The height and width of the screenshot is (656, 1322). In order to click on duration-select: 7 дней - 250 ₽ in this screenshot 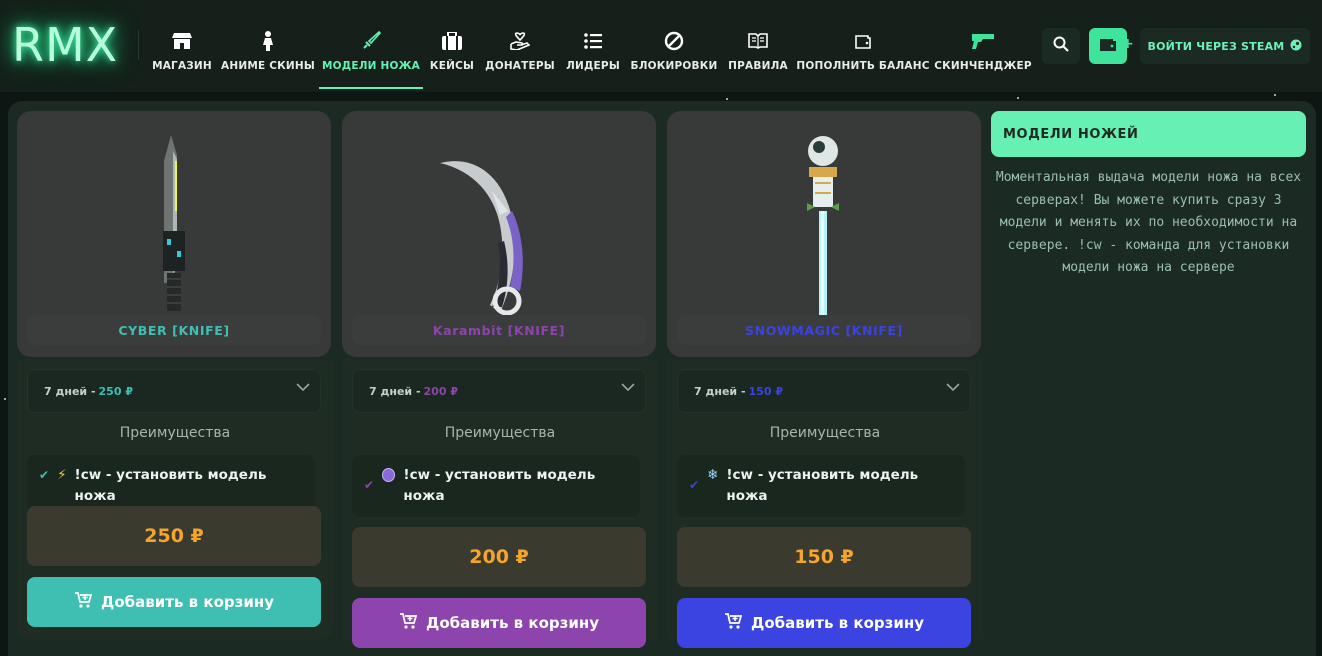, I will do `click(174, 391)`.